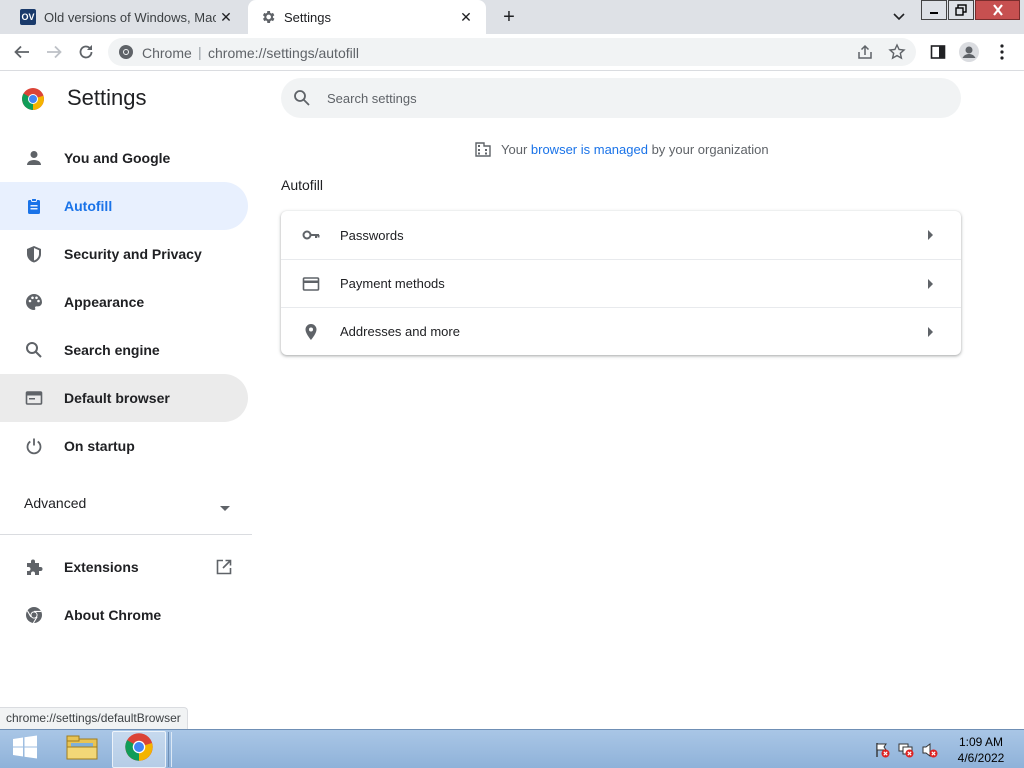 The image size is (1024, 768). I want to click on restore-button, so click(961, 10).